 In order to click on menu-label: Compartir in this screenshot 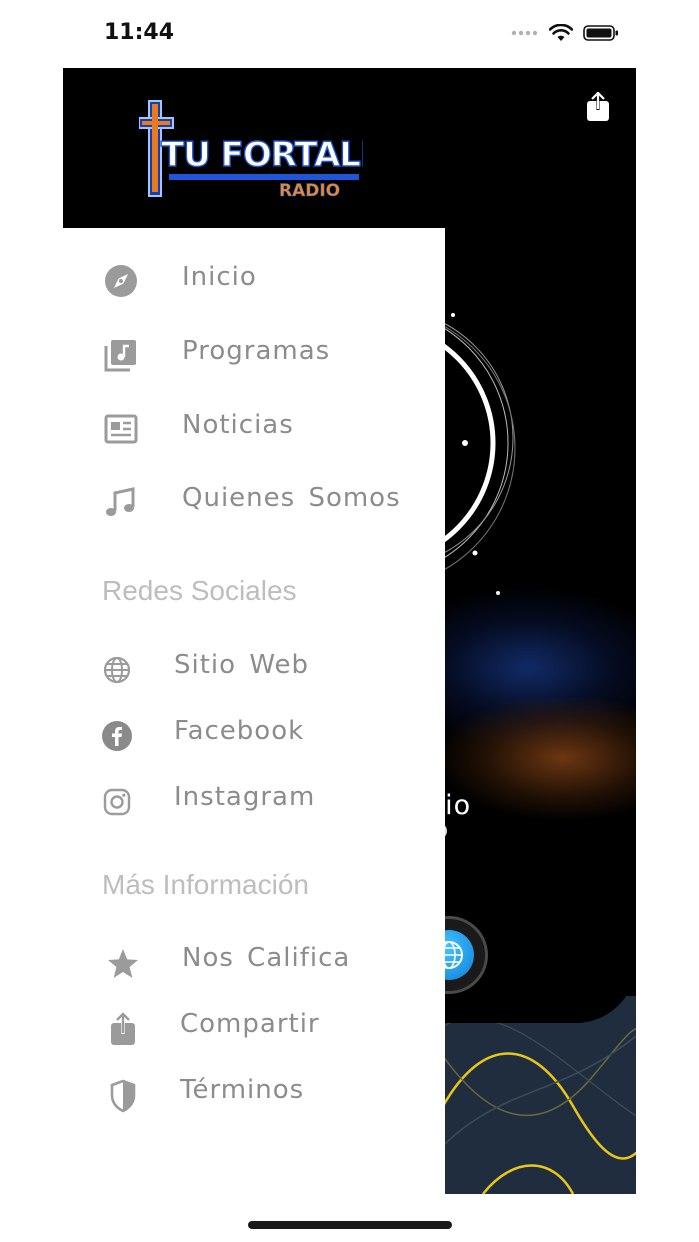, I will do `click(250, 1024)`.